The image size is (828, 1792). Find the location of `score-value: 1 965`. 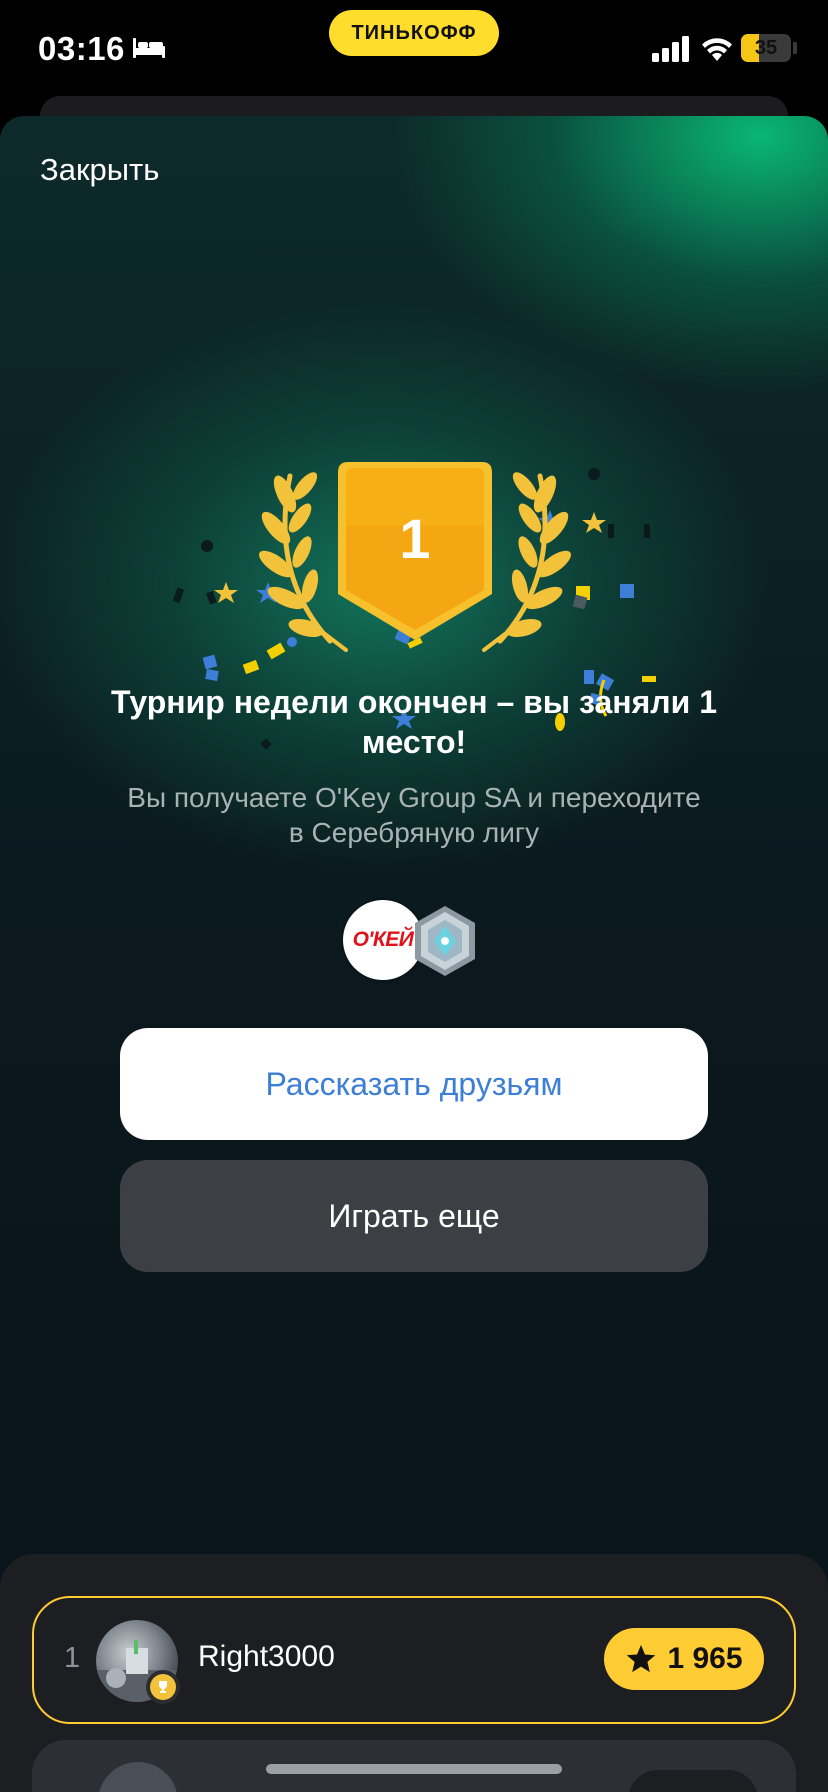

score-value: 1 965 is located at coordinates (705, 1658).